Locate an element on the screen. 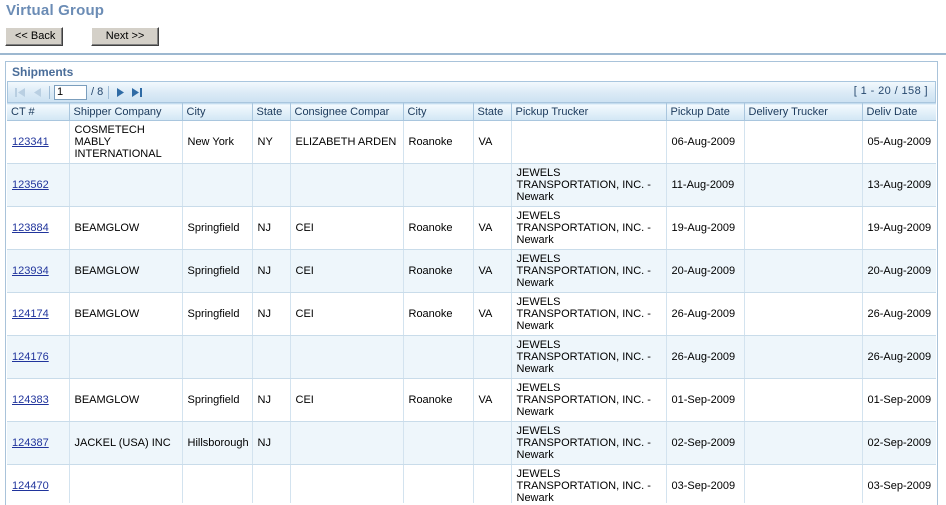 This screenshot has width=946, height=505. cell-ct-number: 124470 is located at coordinates (38, 483).